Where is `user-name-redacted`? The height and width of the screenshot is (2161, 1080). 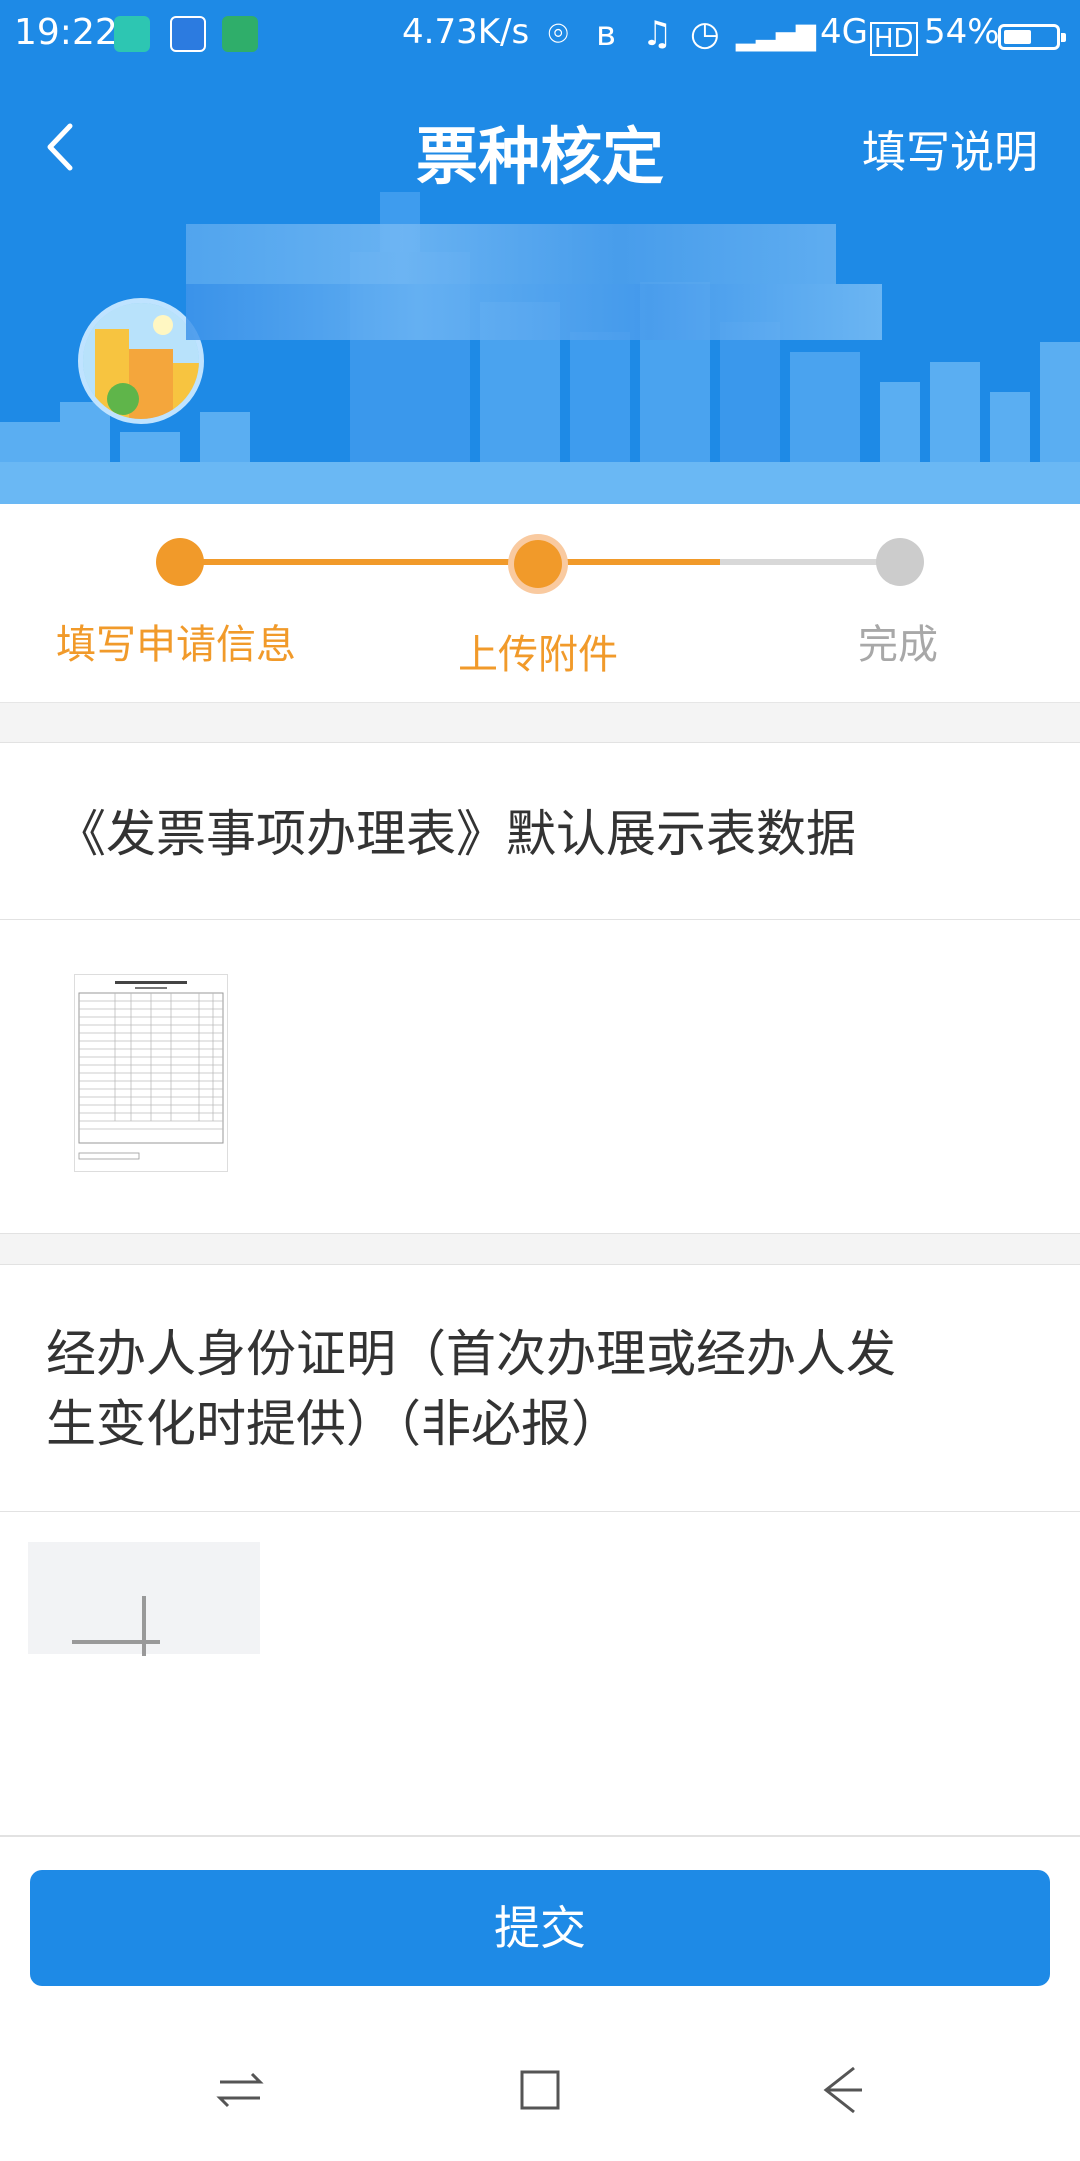
user-name-redacted is located at coordinates (511, 254).